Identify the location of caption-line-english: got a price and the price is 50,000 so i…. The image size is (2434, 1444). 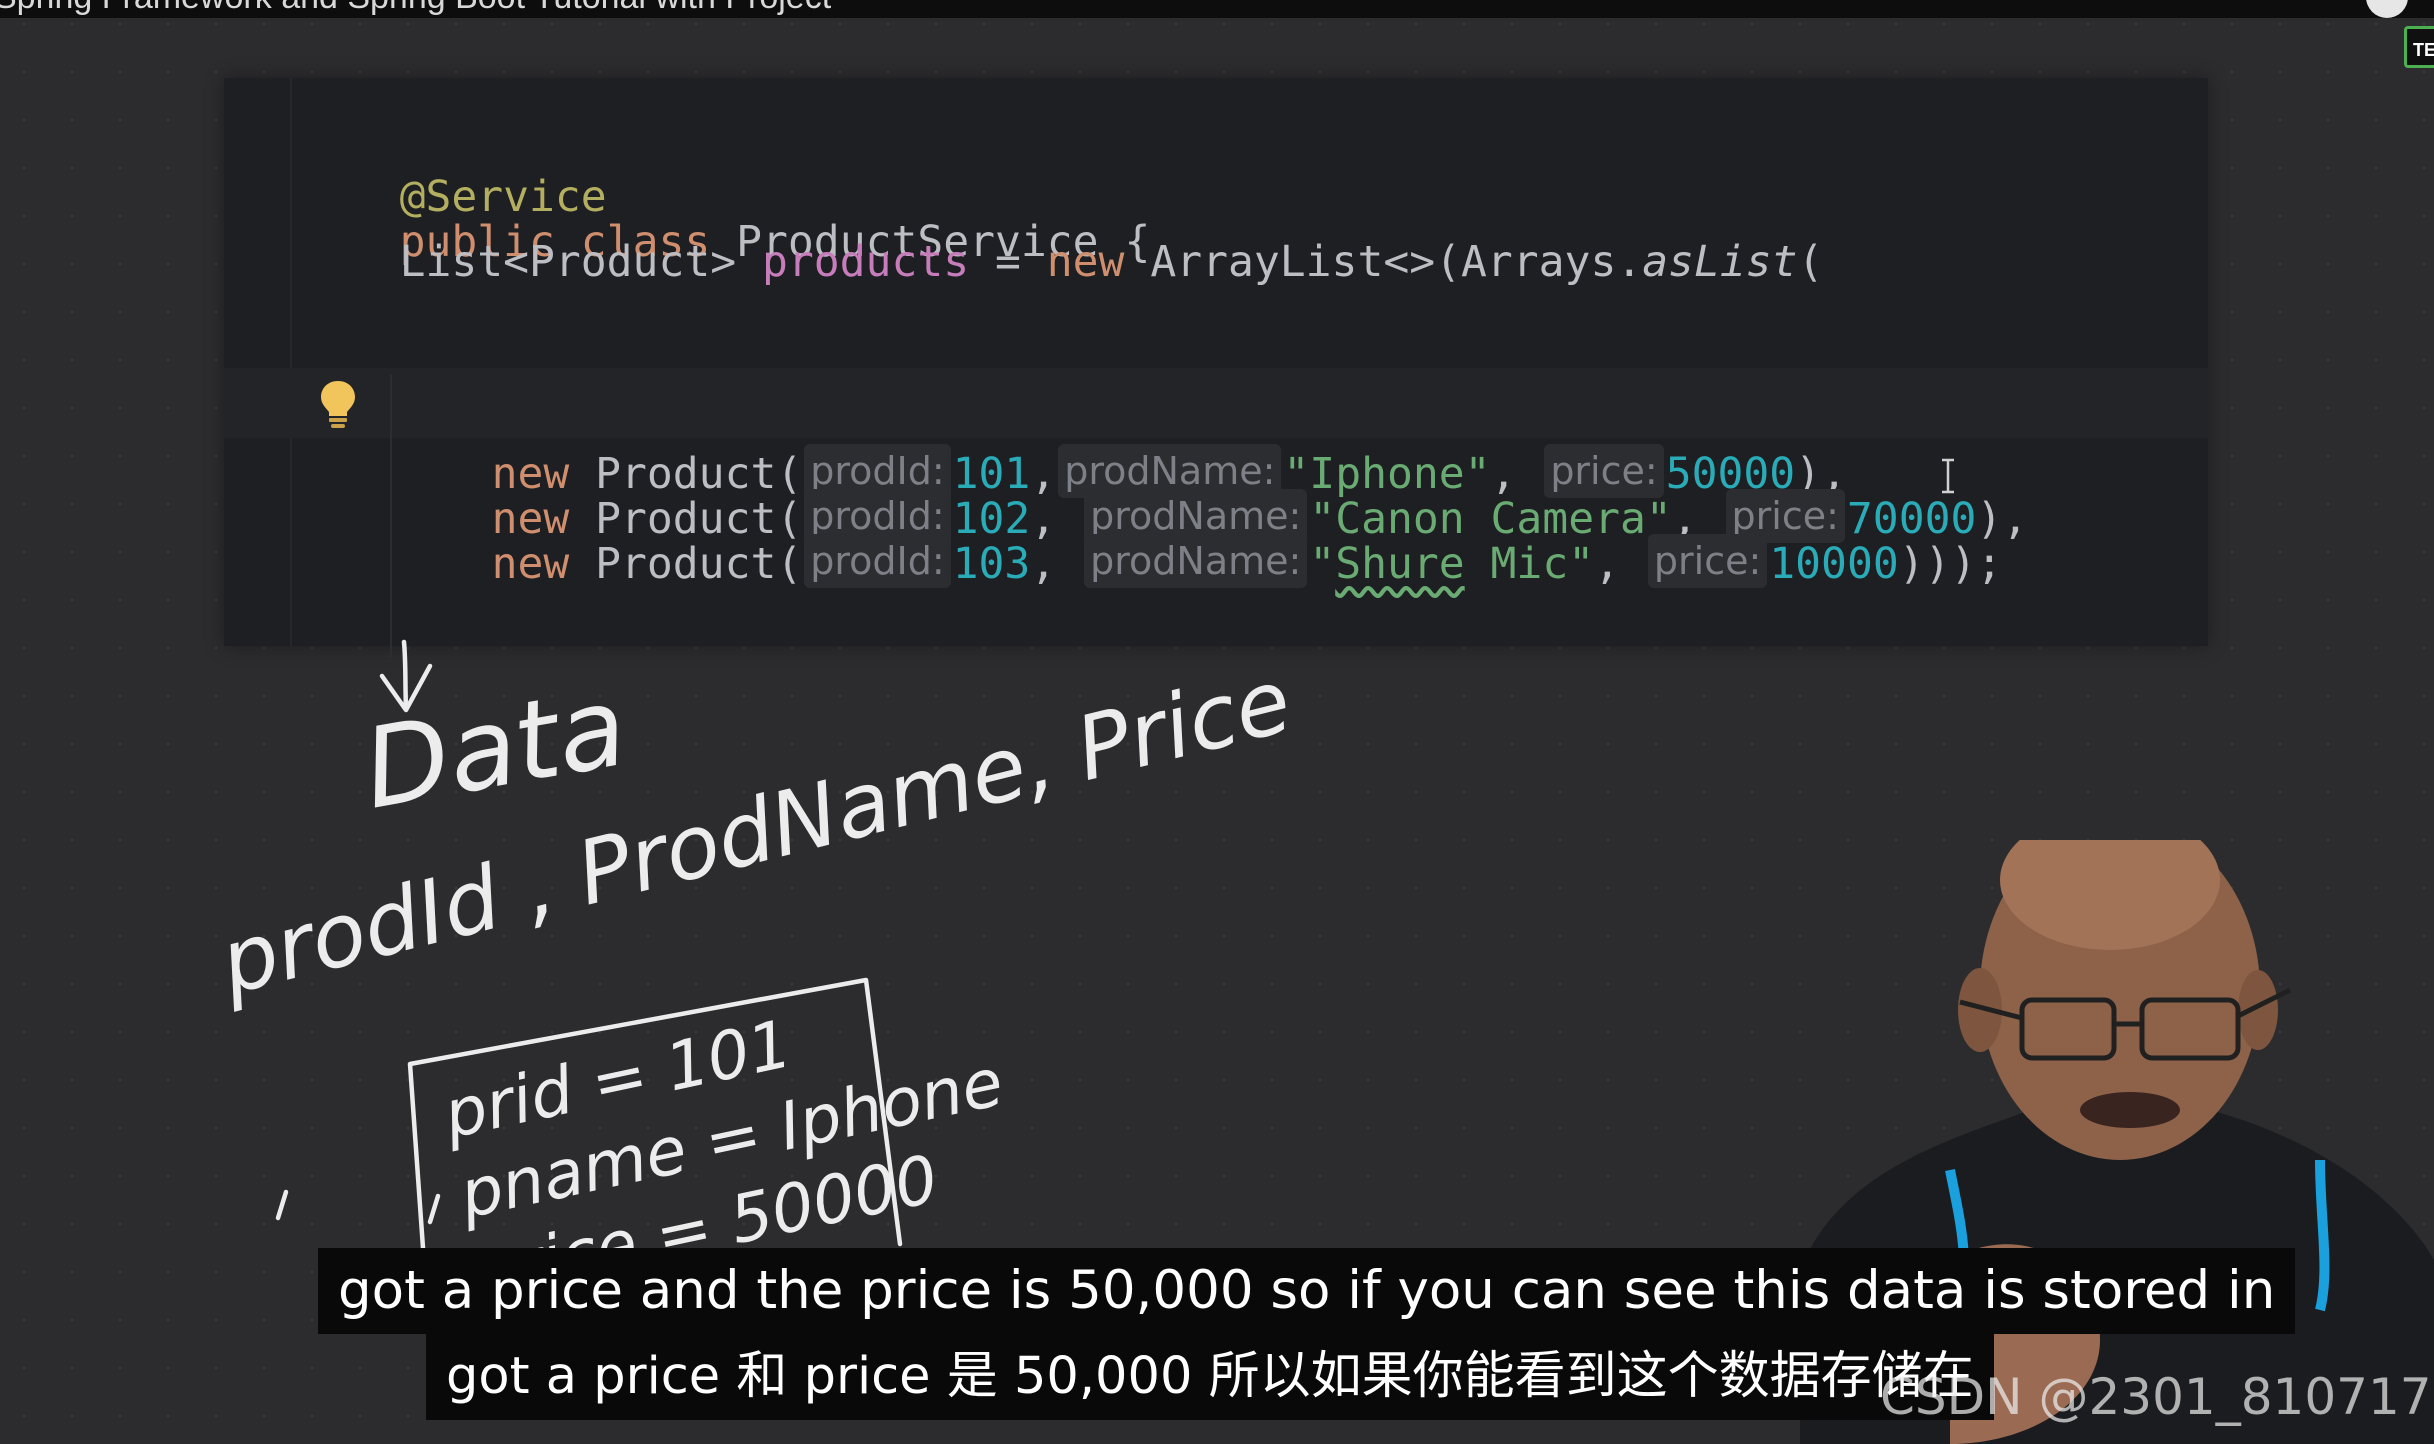
(1307, 1291).